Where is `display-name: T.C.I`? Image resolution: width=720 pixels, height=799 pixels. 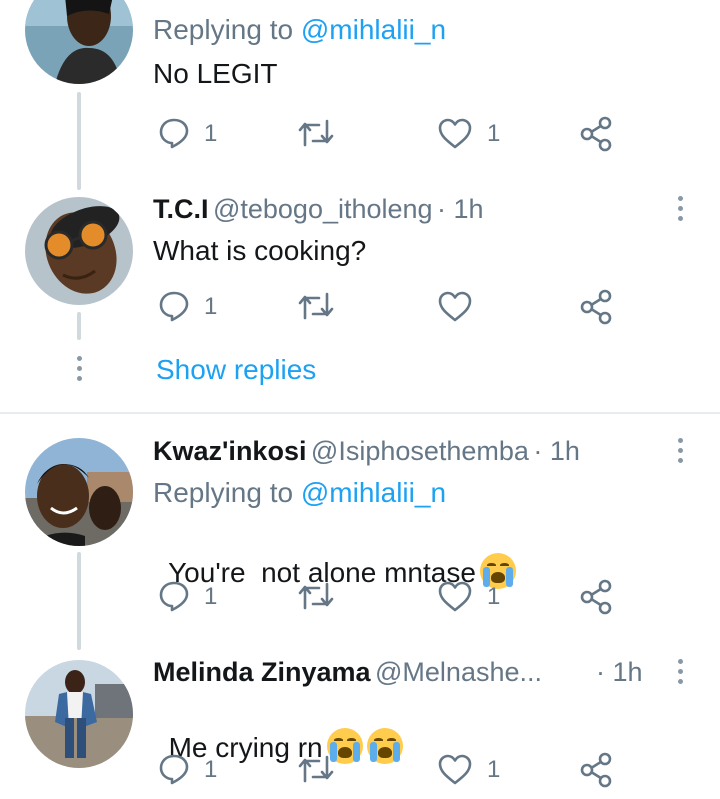 display-name: T.C.I is located at coordinates (181, 209).